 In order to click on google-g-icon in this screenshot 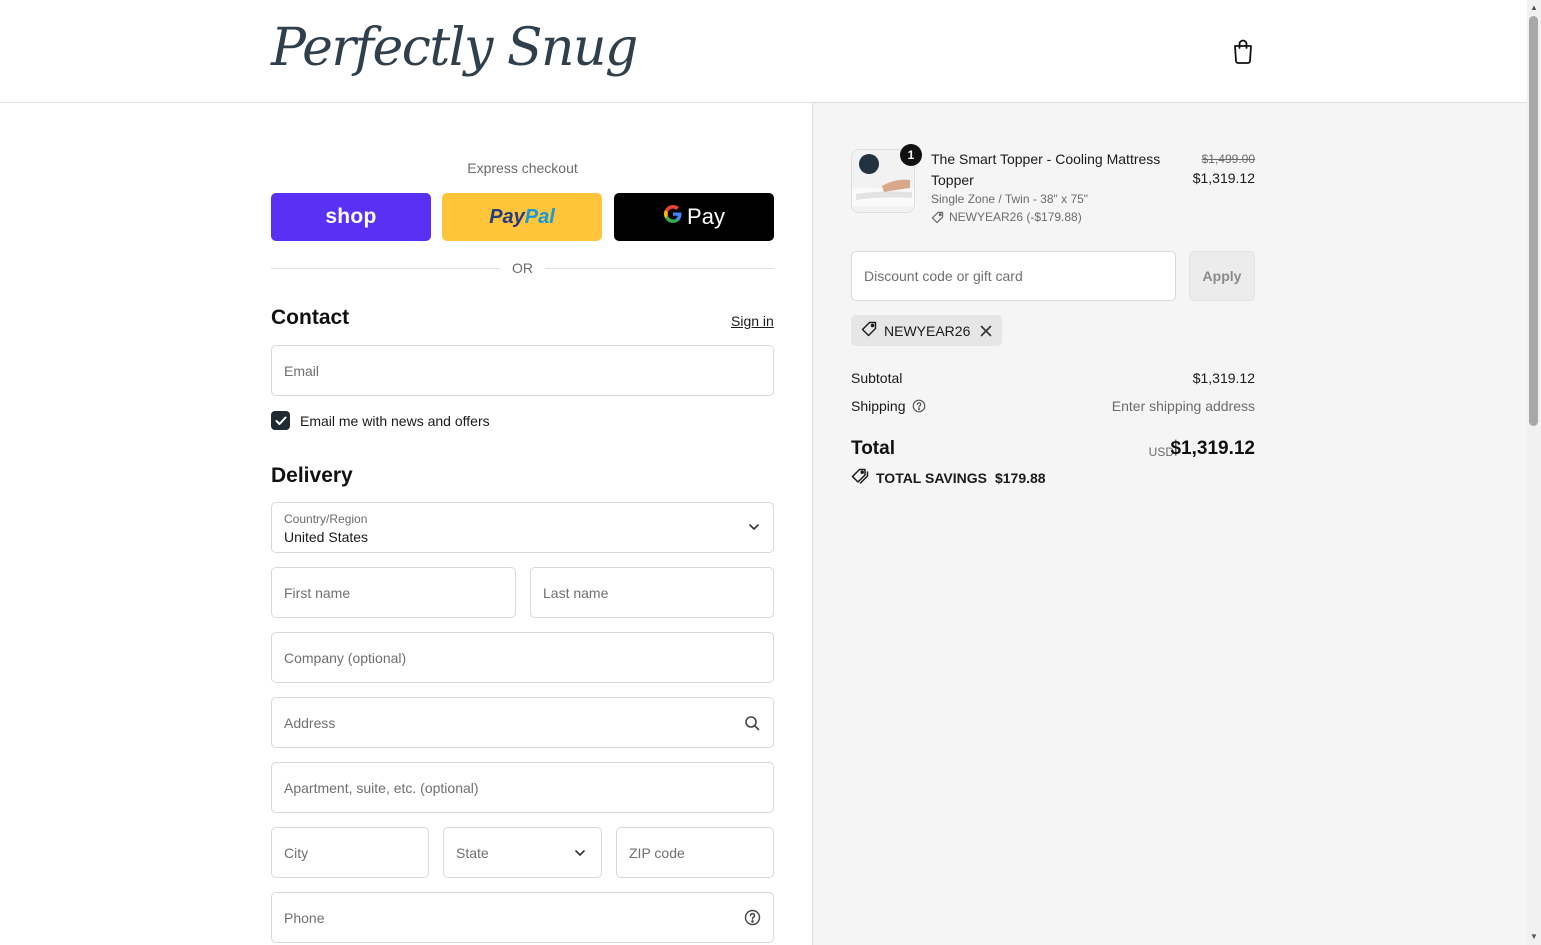, I will do `click(673, 217)`.